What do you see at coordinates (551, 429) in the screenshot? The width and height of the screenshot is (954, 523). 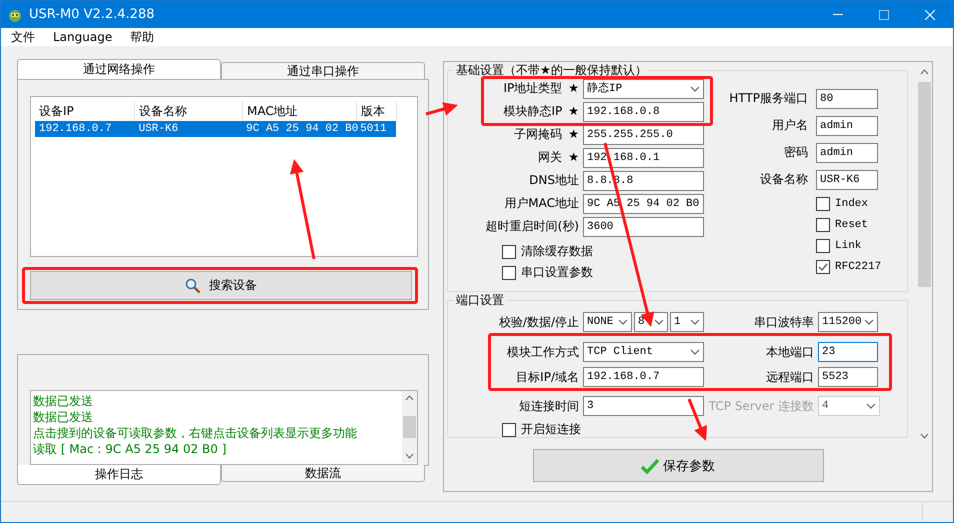 I see `checkbox-label: 开启短连接` at bounding box center [551, 429].